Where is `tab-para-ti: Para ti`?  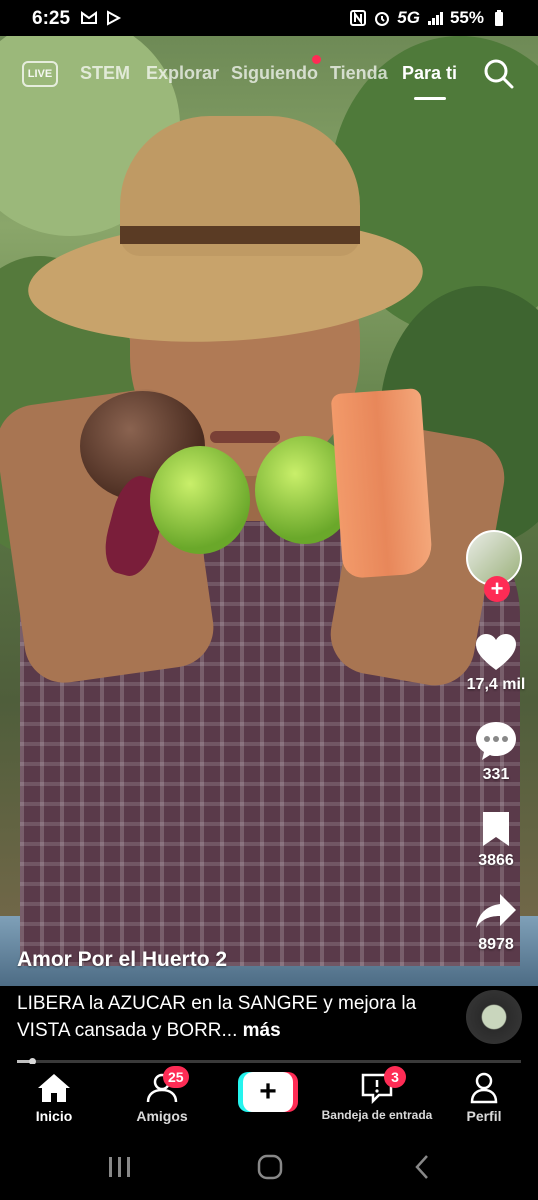
tab-para-ti: Para ti is located at coordinates (429, 73).